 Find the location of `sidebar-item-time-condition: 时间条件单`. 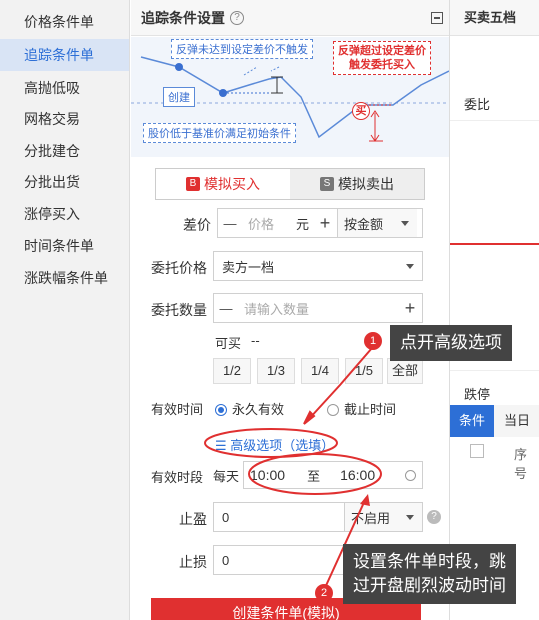

sidebar-item-time-condition: 时间条件单 is located at coordinates (64, 246).